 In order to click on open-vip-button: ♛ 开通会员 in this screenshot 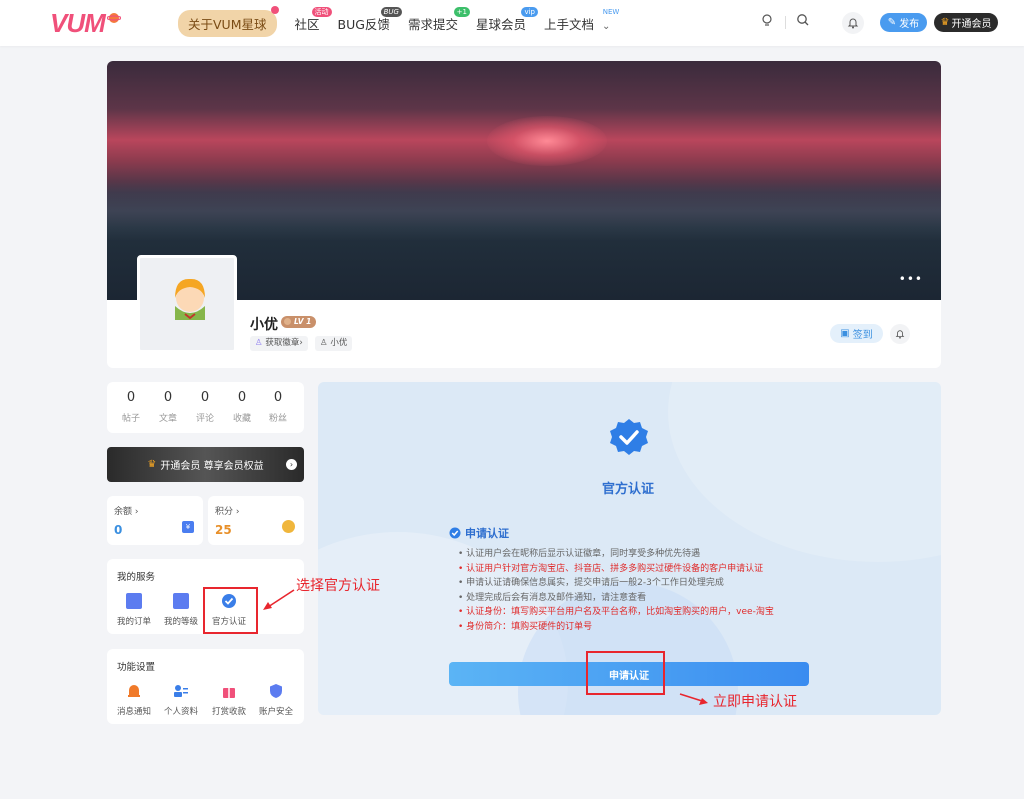, I will do `click(966, 22)`.